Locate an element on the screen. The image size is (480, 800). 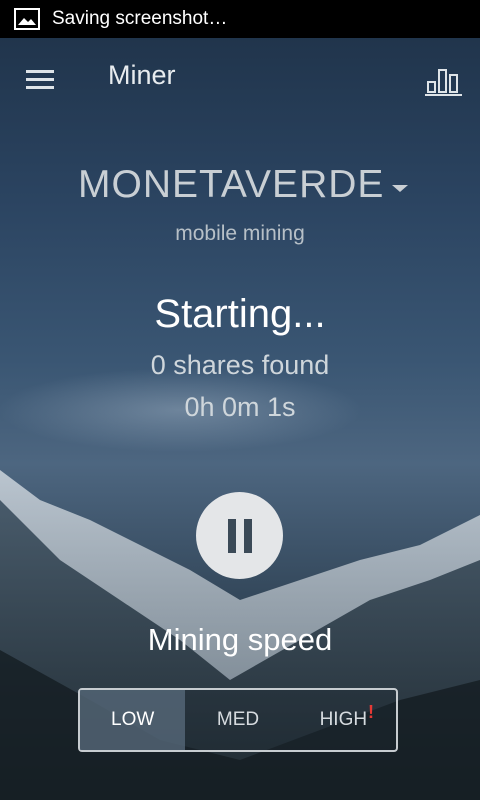
image-icon is located at coordinates (27, 19).